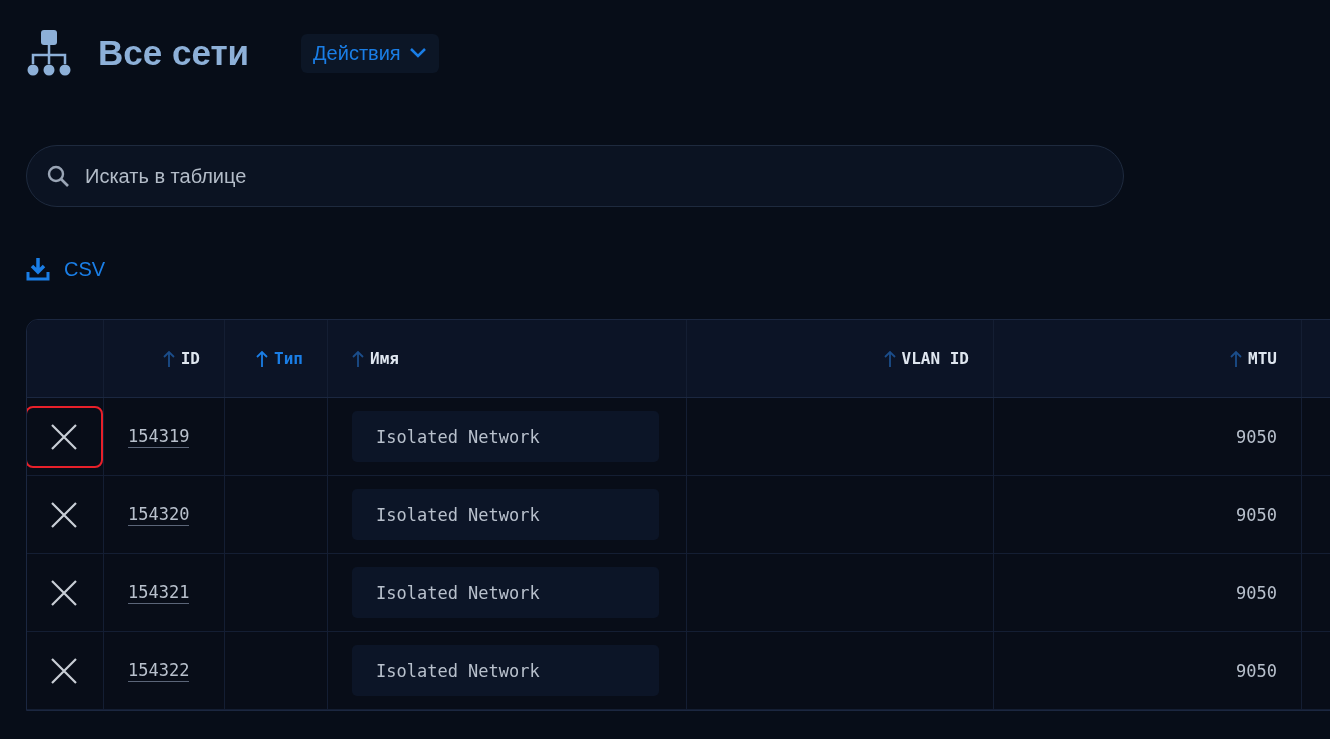 The image size is (1330, 739). Describe the element at coordinates (66, 269) in the screenshot. I see `csv-download-link: CSV` at that location.